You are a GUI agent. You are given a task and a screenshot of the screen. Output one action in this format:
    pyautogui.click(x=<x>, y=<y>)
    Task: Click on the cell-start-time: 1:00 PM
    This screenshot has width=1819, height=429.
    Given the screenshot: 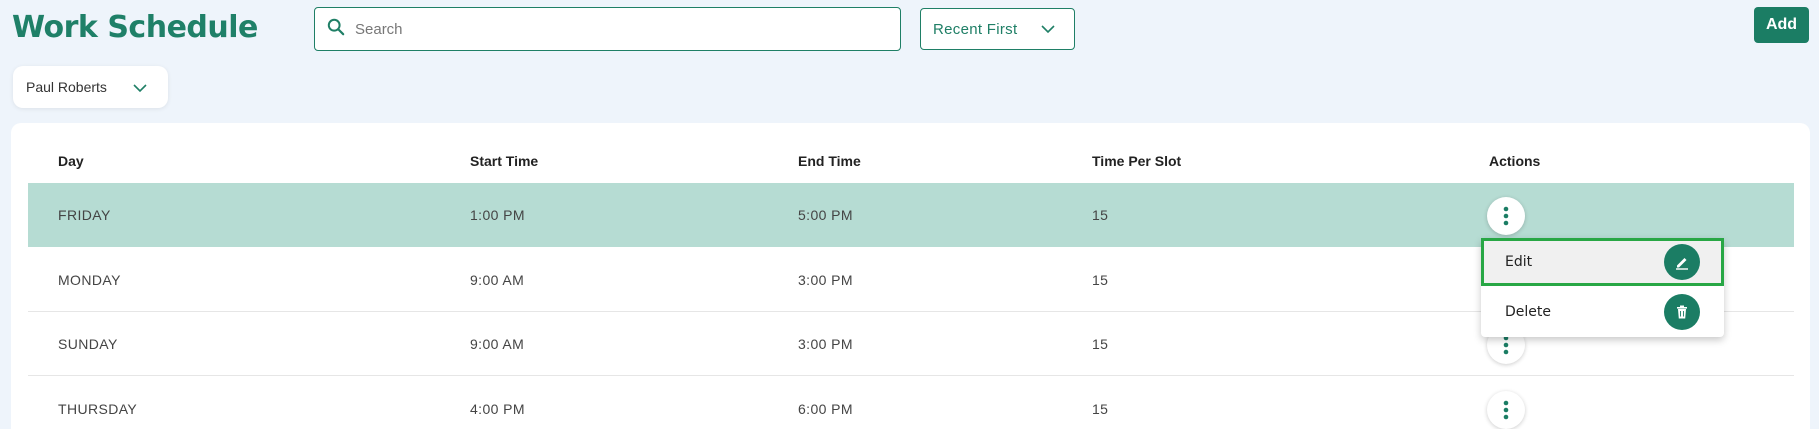 What is the action you would take?
    pyautogui.click(x=497, y=215)
    